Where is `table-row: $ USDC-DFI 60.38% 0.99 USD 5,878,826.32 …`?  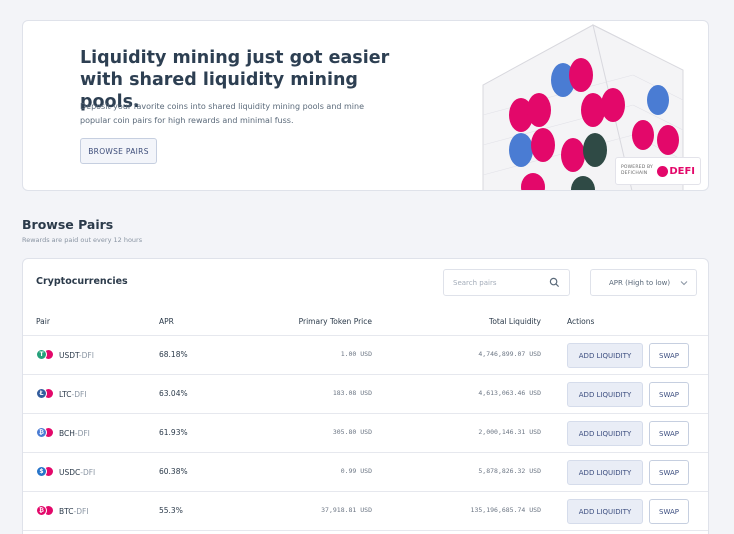 table-row: $ USDC-DFI 60.38% 0.99 USD 5,878,826.32 … is located at coordinates (365, 472).